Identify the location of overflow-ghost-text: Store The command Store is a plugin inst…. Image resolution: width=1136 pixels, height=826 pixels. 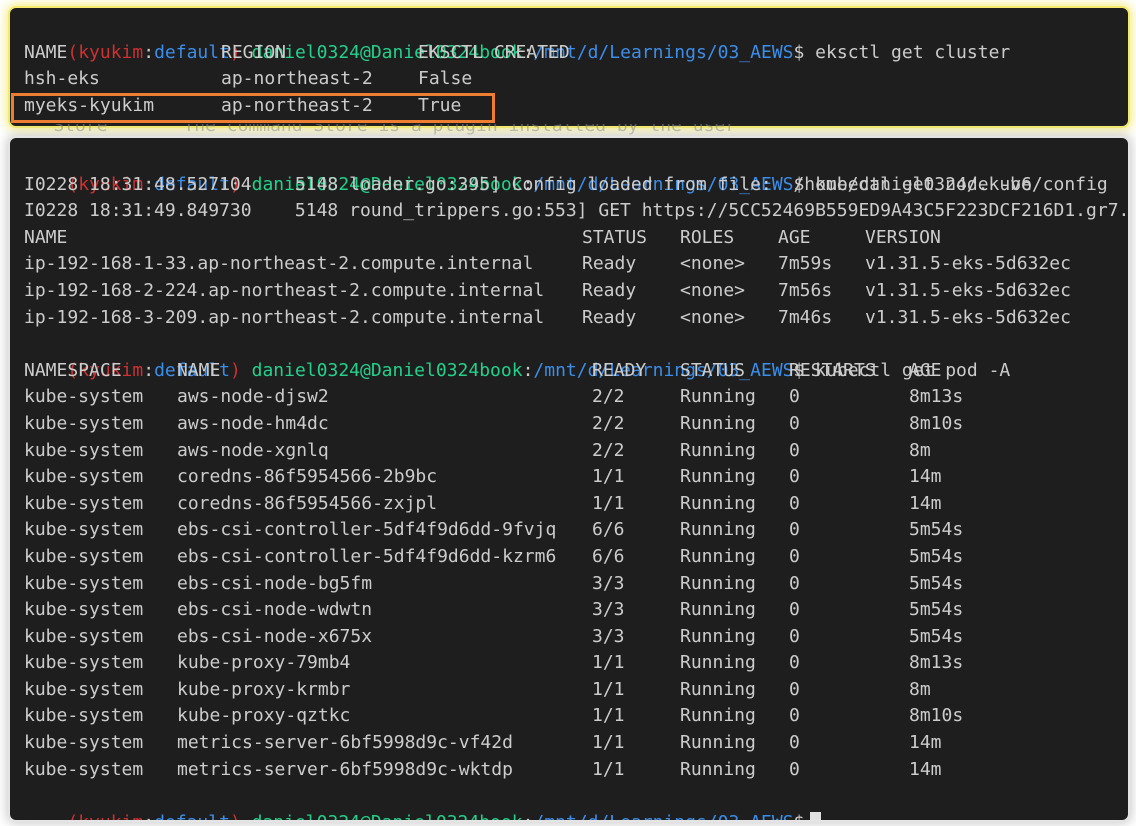
(373, 130).